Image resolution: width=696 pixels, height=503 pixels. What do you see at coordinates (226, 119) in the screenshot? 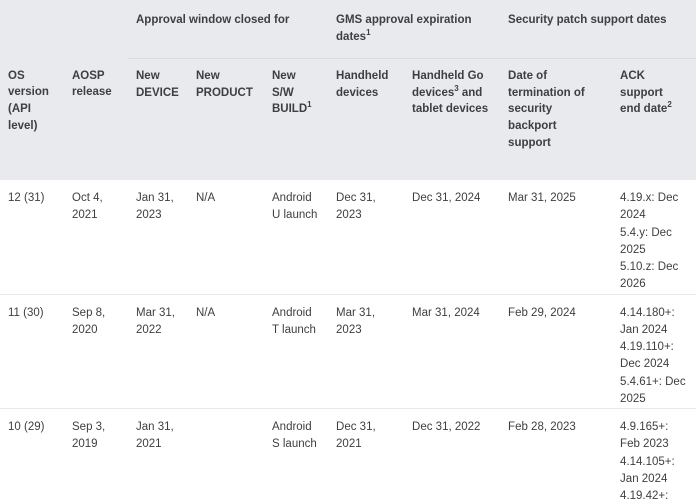
I see `column-header-new-product: New PRODUCT` at bounding box center [226, 119].